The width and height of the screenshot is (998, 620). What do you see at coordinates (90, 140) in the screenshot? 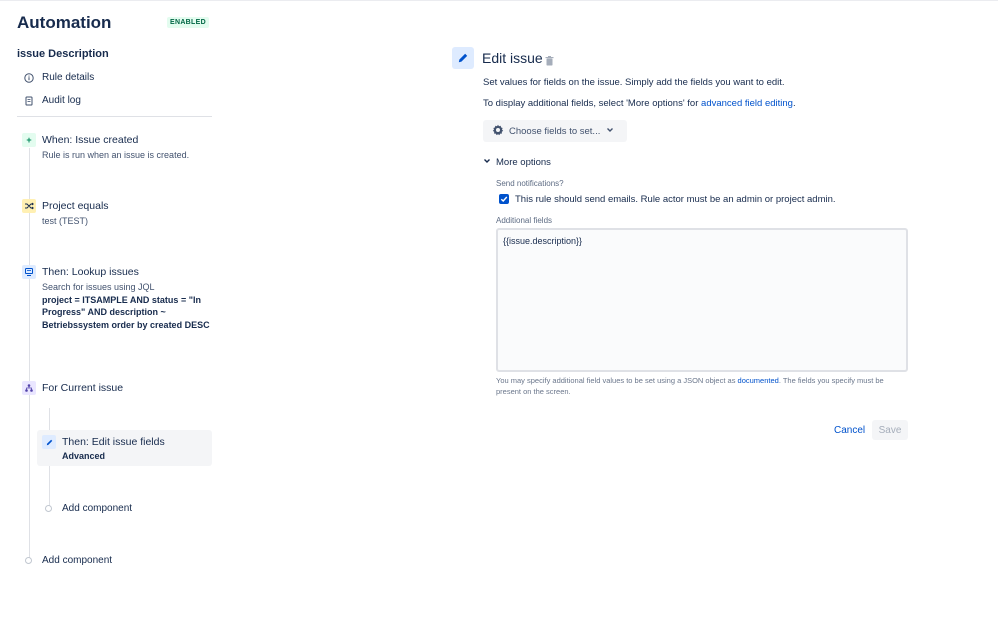
I see `step-title: When: Issue created` at bounding box center [90, 140].